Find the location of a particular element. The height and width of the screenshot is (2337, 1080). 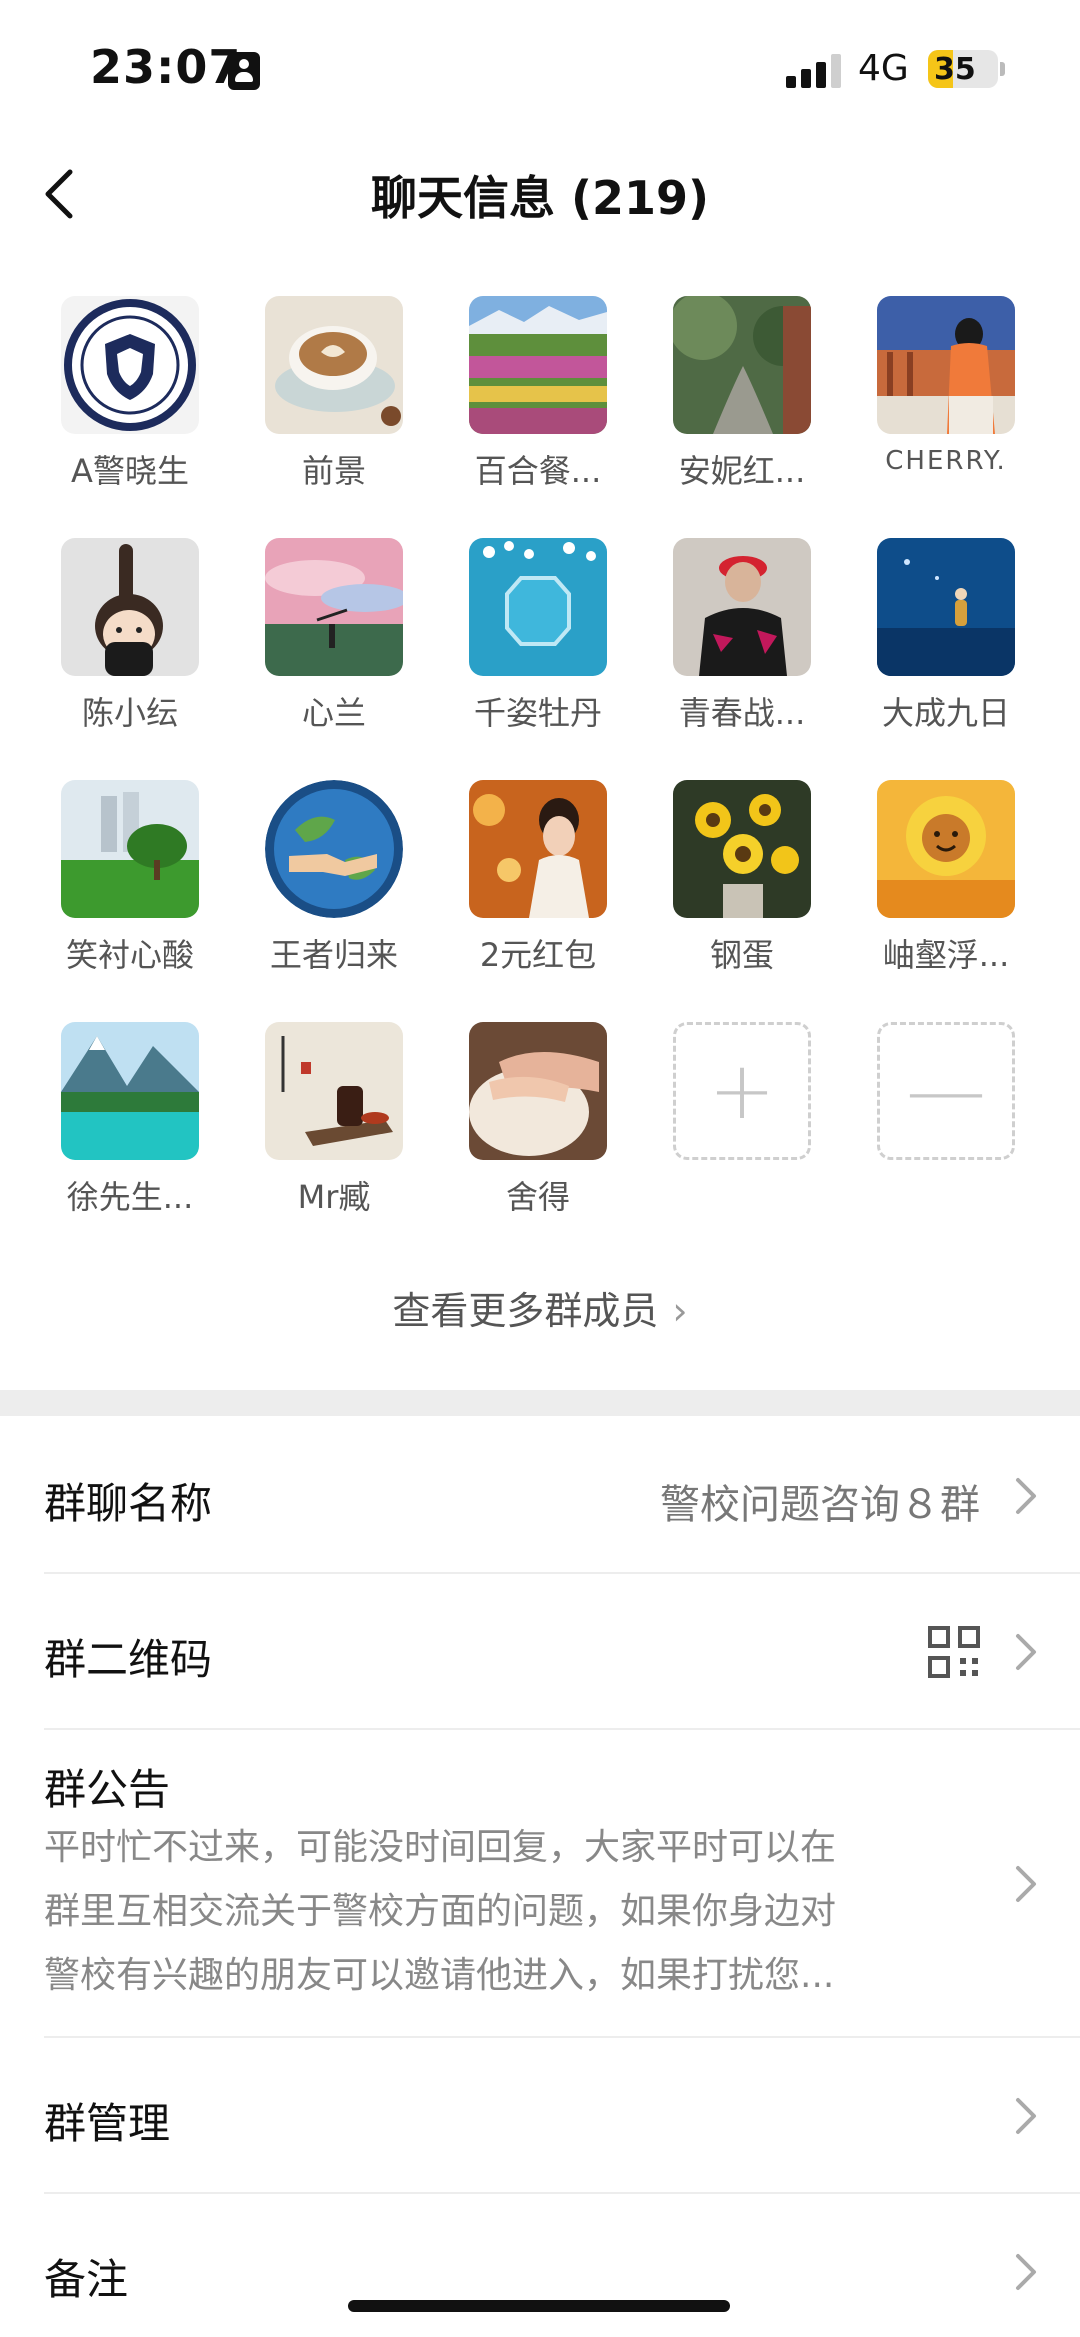

minus-icon: — is located at coordinates (946, 1091).